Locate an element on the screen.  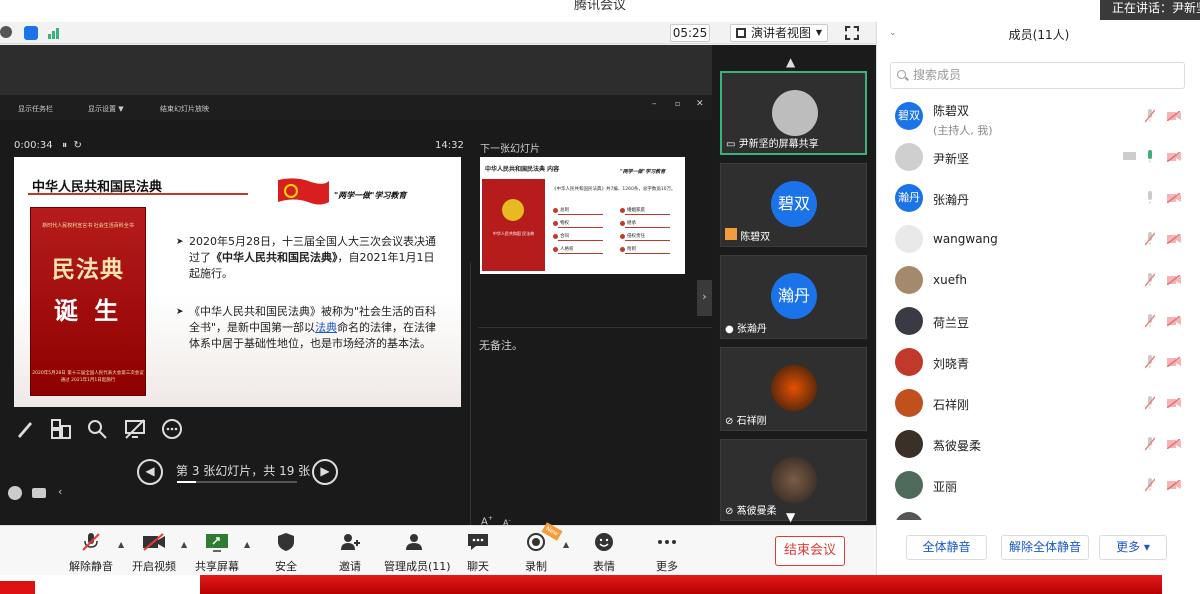
member-row: 刘晓青 is located at coordinates (1038, 362).